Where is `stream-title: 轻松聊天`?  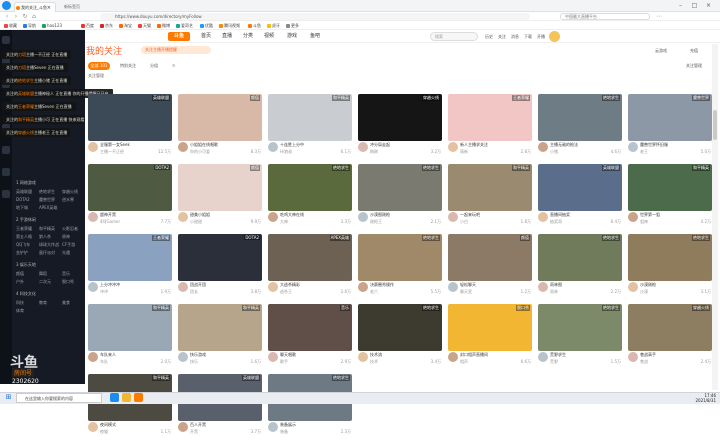
stream-title: 轻松聊天 is located at coordinates (495, 285).